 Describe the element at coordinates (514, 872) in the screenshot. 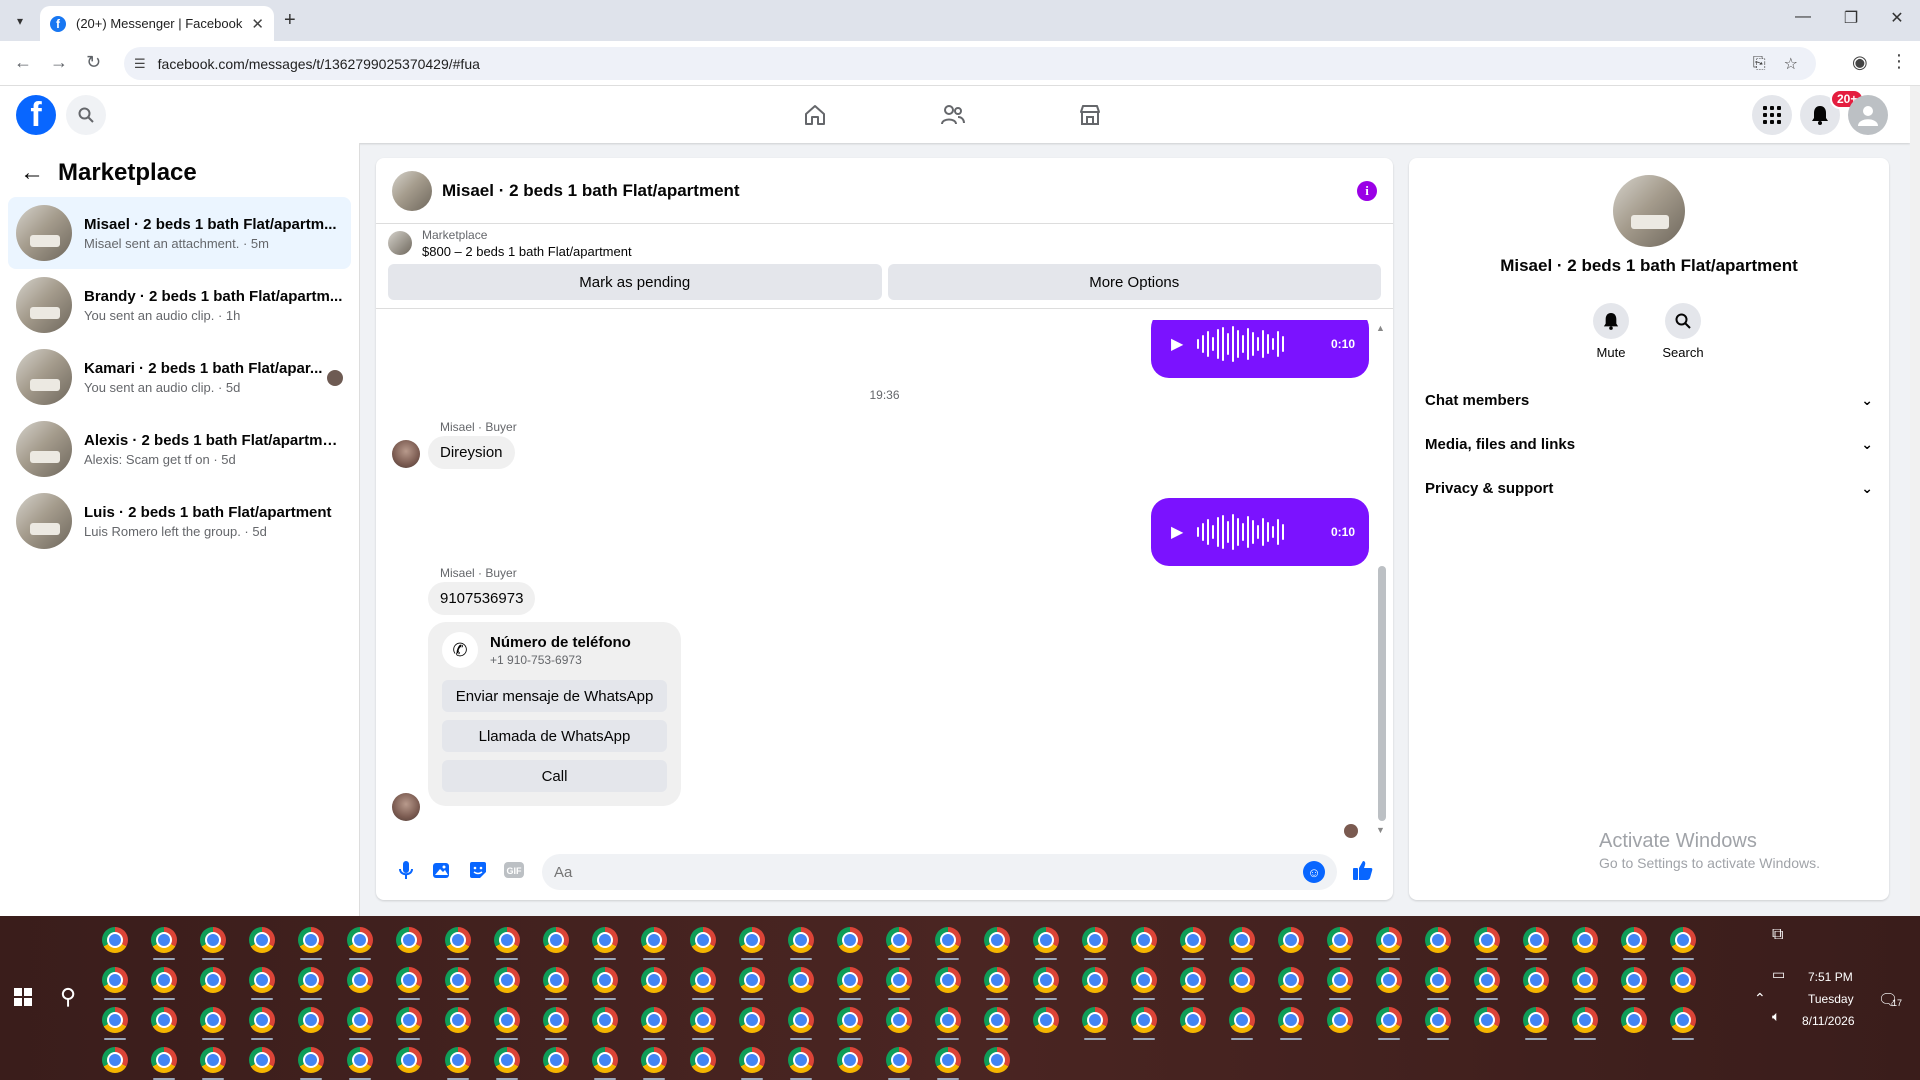

I see `gif-icon: GIF` at that location.